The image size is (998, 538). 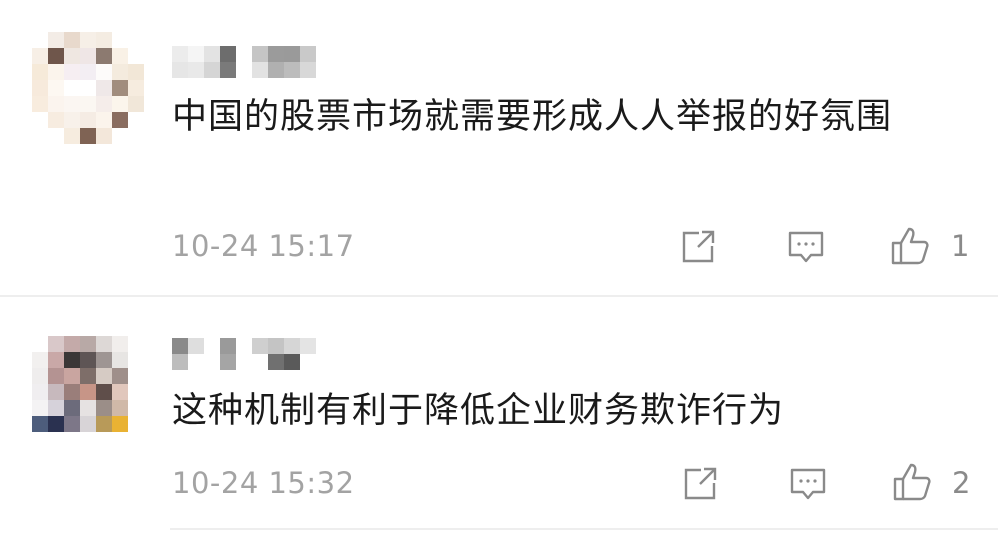 What do you see at coordinates (584, 529) in the screenshot?
I see `comment-divider` at bounding box center [584, 529].